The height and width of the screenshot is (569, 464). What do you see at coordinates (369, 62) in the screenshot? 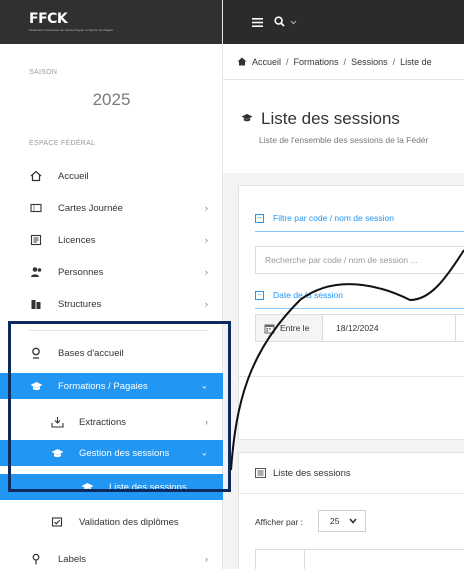
I see `breadcrumb-sessions: Sessions` at bounding box center [369, 62].